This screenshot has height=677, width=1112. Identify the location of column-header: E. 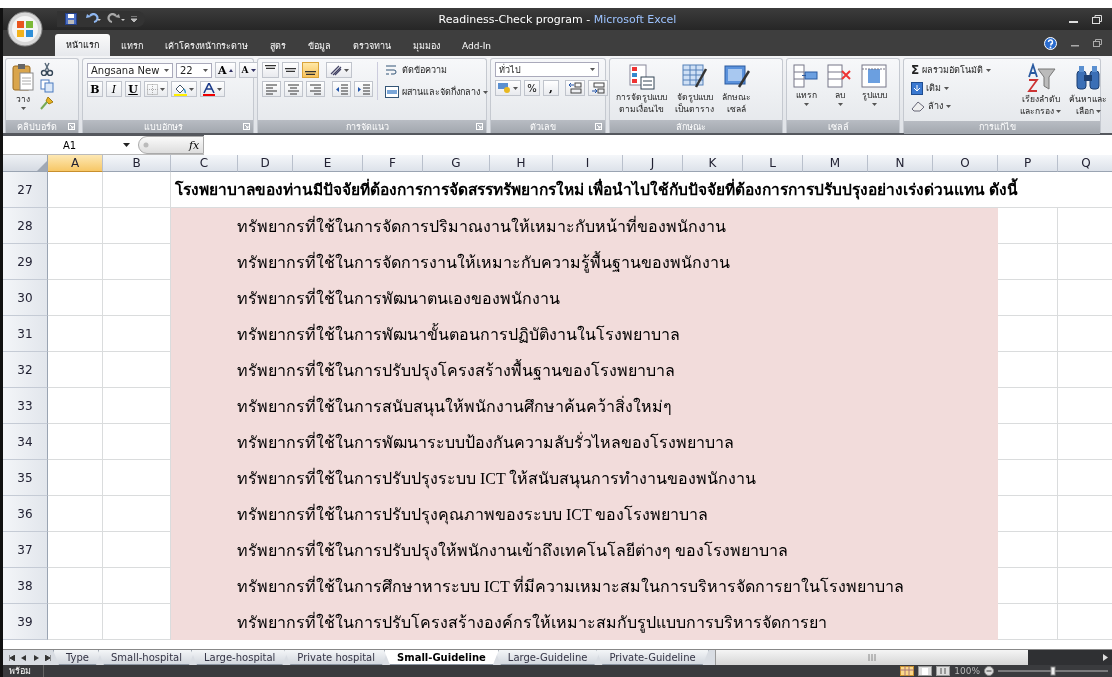
(328, 163).